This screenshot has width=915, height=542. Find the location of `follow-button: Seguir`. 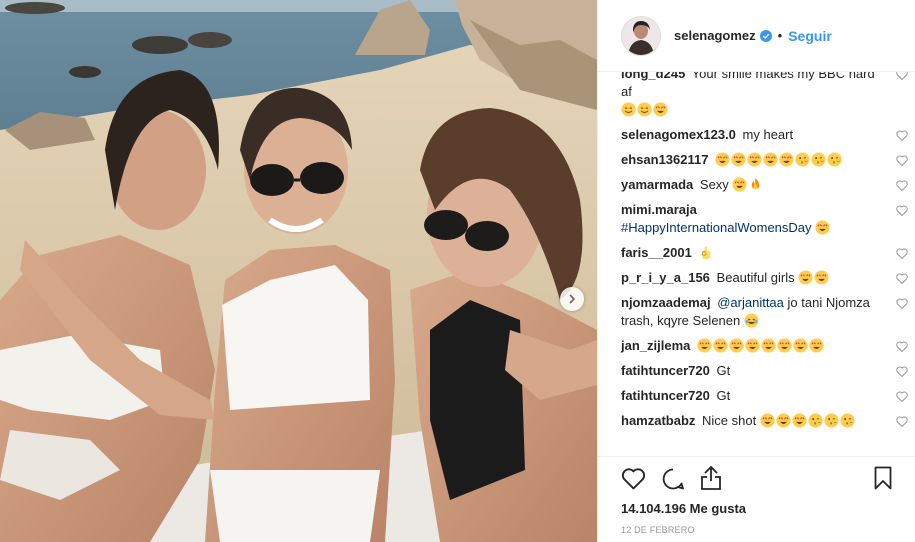

follow-button: Seguir is located at coordinates (810, 36).